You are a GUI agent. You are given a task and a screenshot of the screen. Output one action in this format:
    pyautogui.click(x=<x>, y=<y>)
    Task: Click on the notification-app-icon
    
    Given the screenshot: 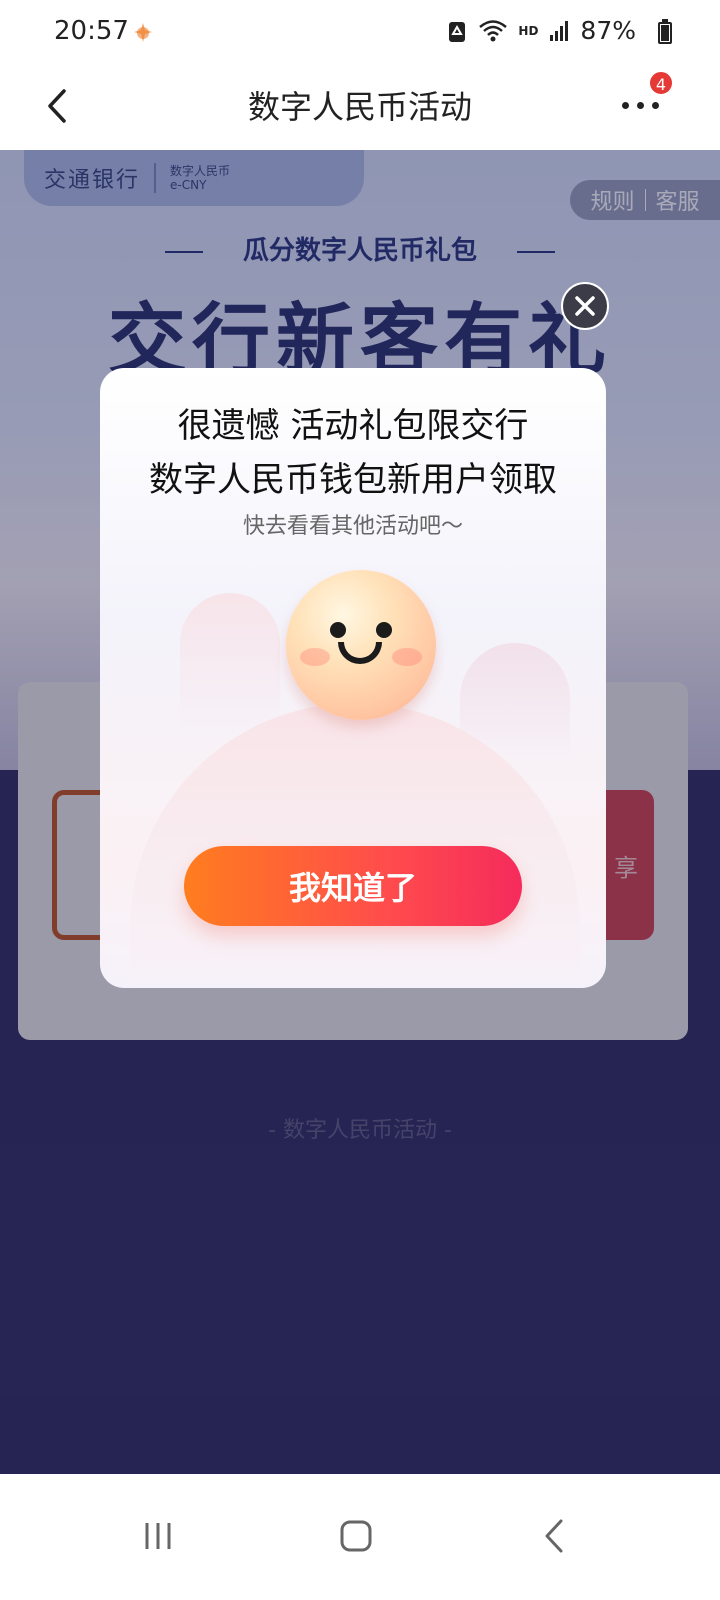 What is the action you would take?
    pyautogui.click(x=143, y=32)
    